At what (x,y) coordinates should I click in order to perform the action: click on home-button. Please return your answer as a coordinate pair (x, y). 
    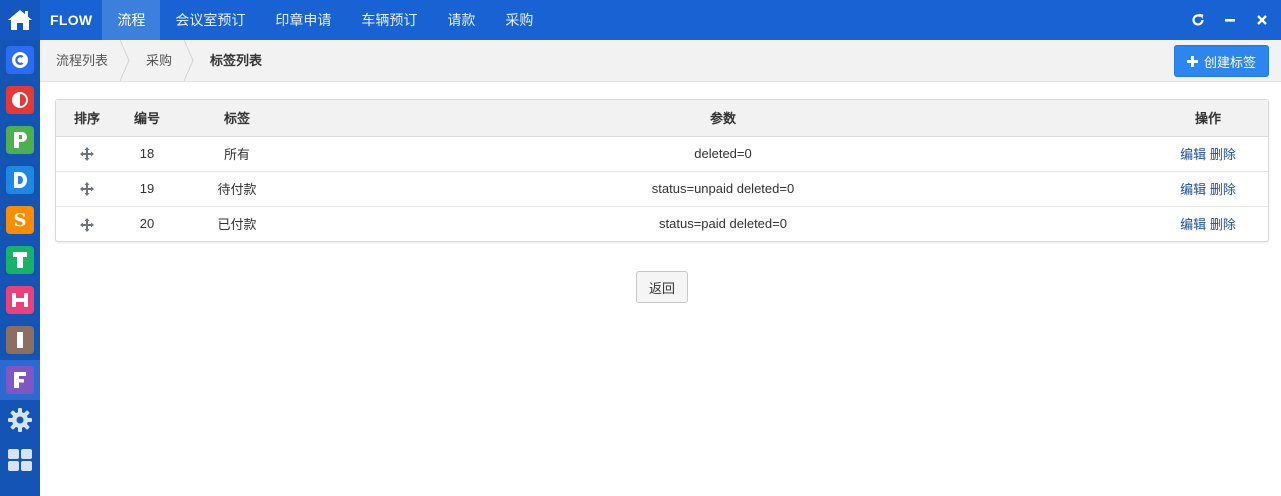
    Looking at the image, I should click on (20, 20).